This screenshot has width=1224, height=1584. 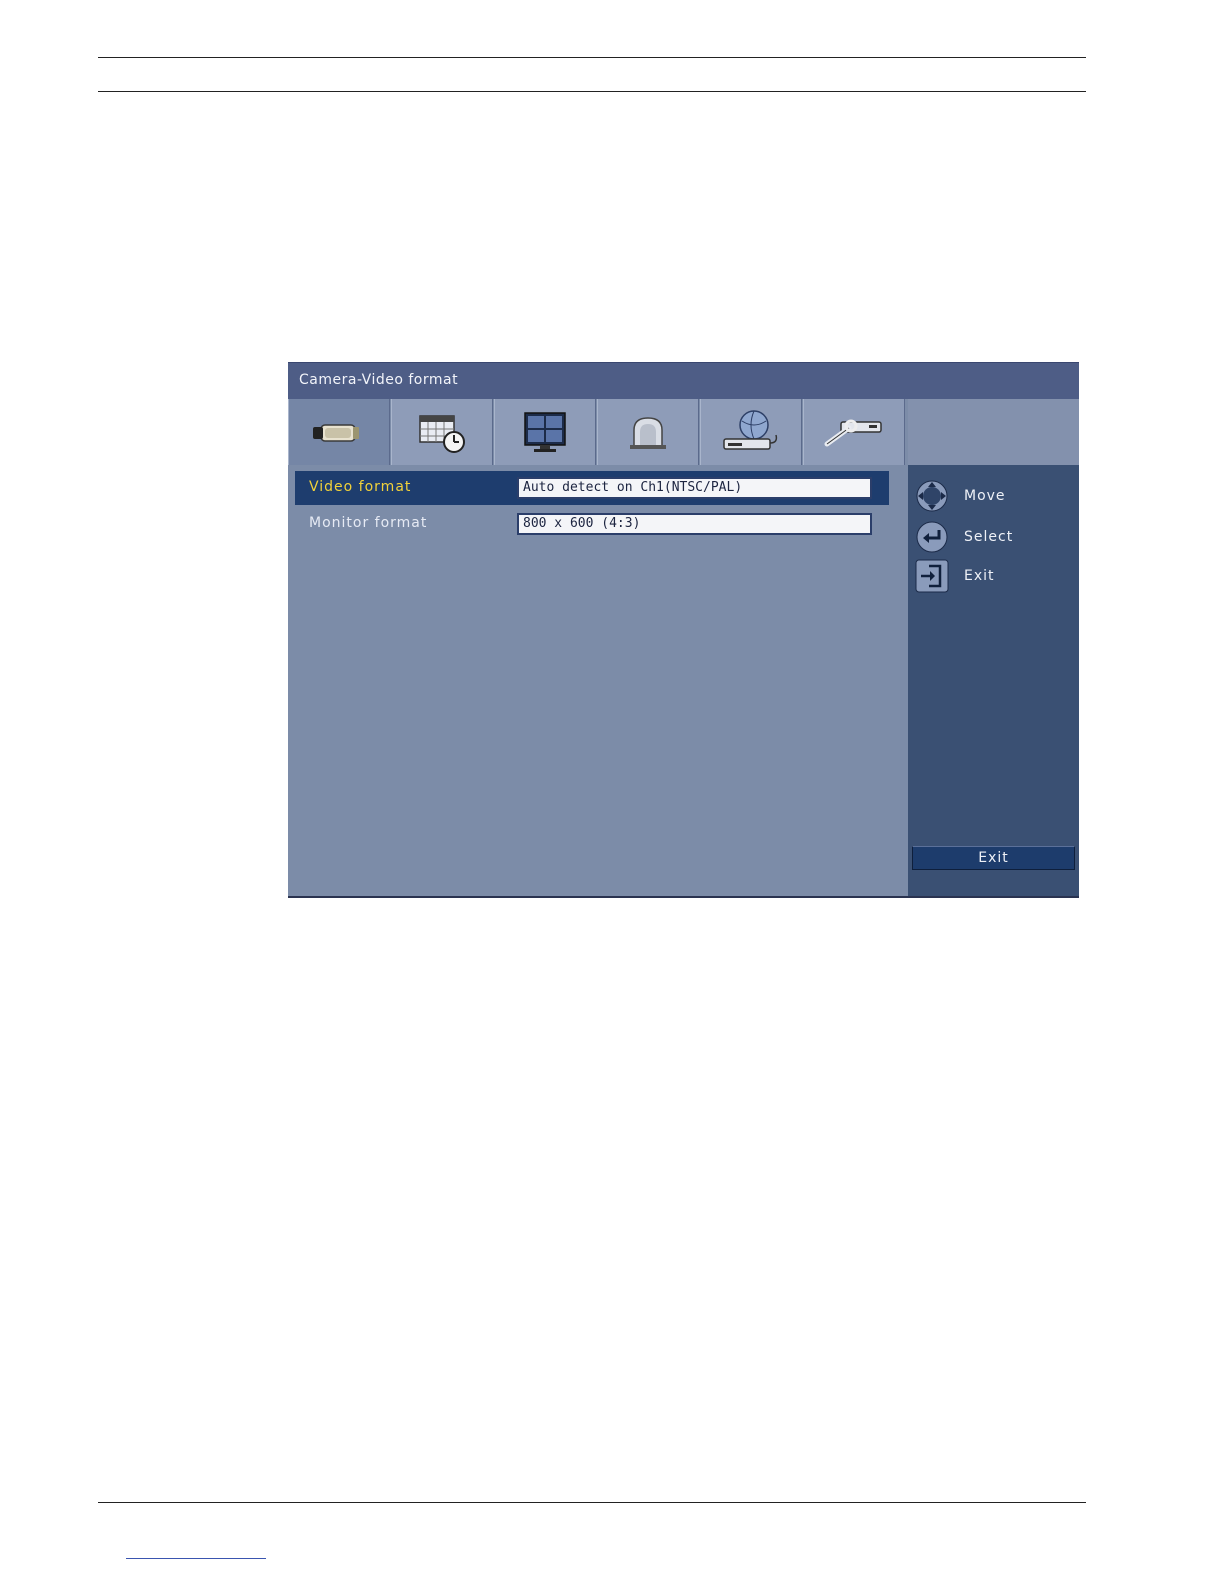 I want to click on video-format-field: Auto detect on Ch1(NTSC/PAL), so click(x=694, y=488).